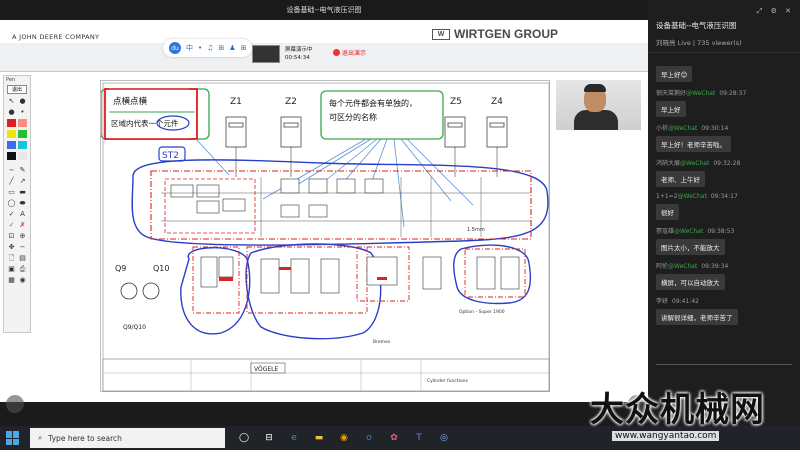 Image resolution: width=800 pixels, height=450 pixels. What do you see at coordinates (506, 34) in the screenshot?
I see `wirtgen-logo-text: WIRTGEN GROUP` at bounding box center [506, 34].